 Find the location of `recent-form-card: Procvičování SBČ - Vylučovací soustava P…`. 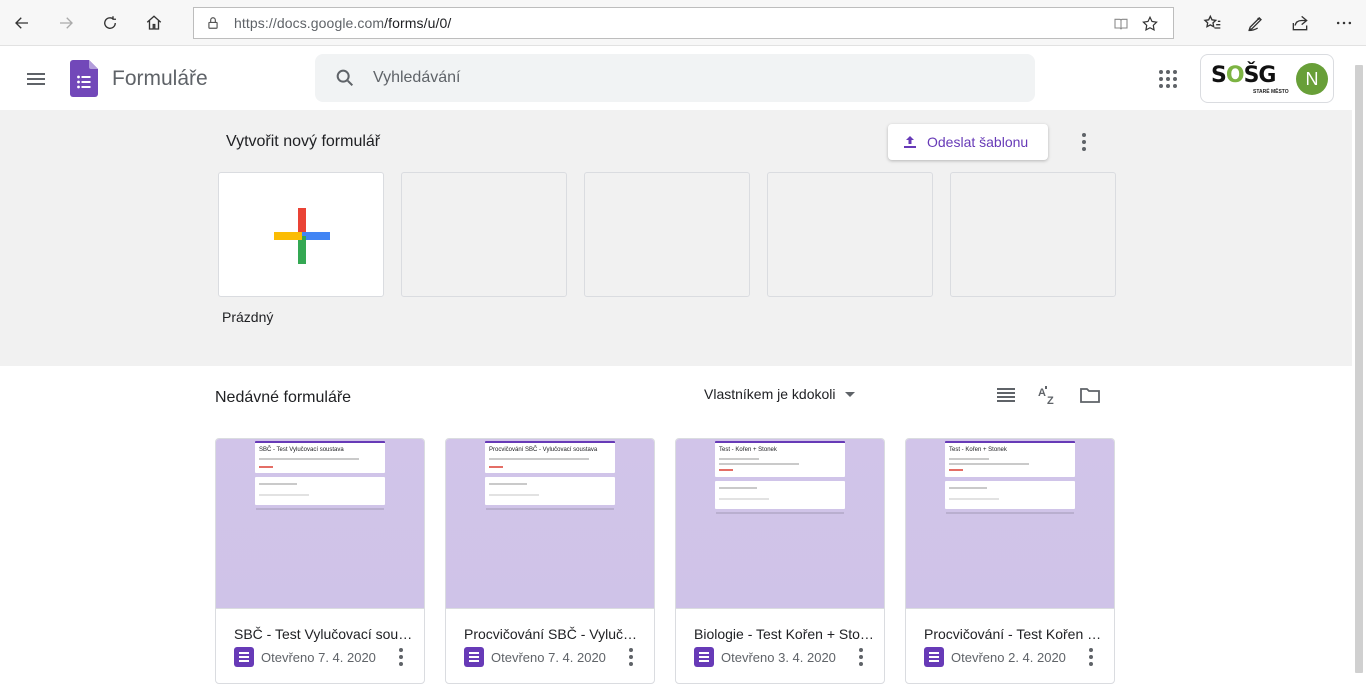

recent-form-card: Procvičování SBČ - Vylučovací soustava P… is located at coordinates (550, 561).